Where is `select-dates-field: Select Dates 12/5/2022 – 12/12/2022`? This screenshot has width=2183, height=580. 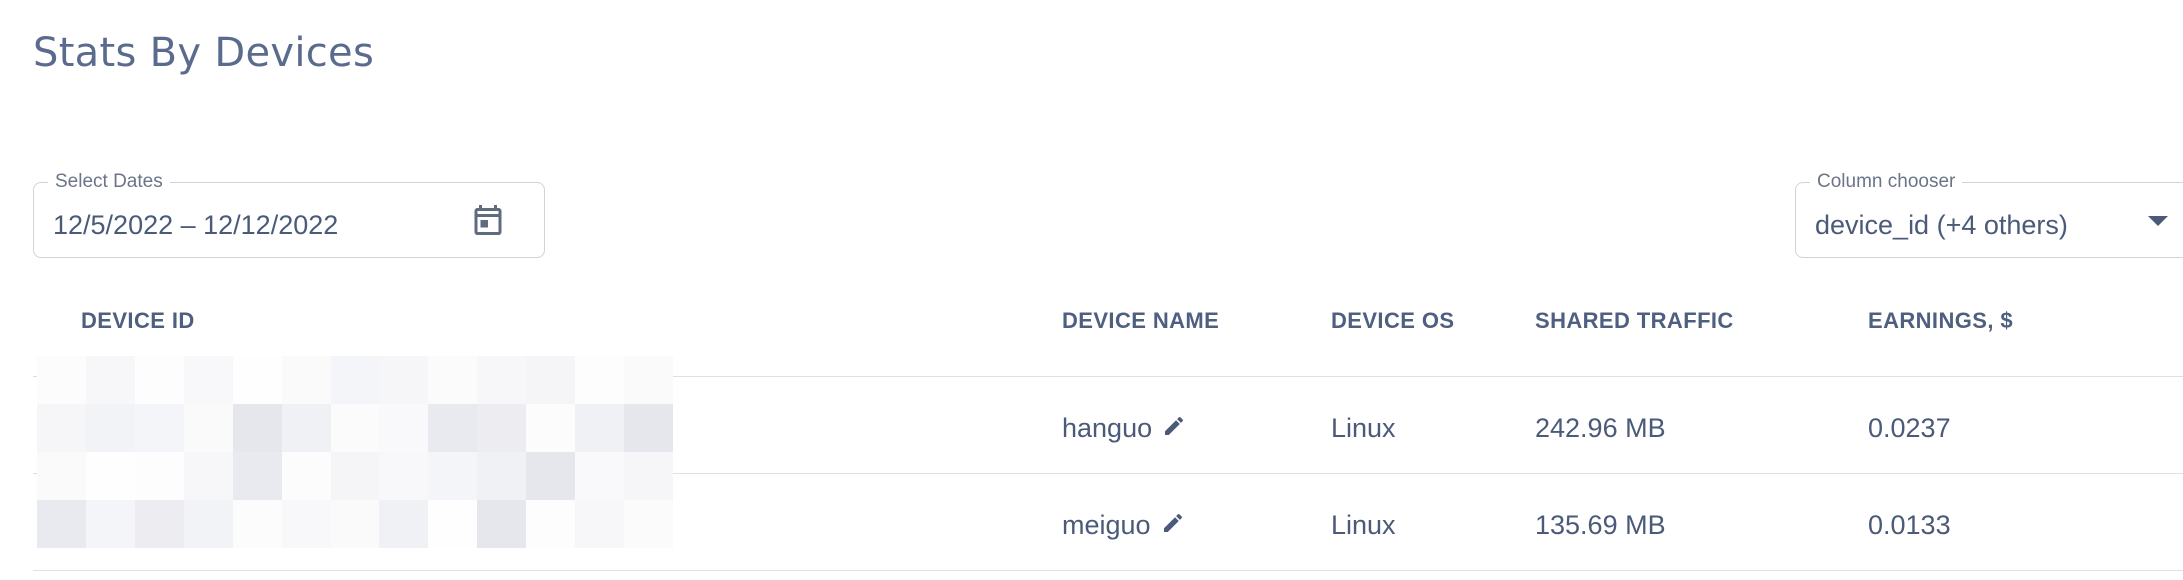 select-dates-field: Select Dates 12/5/2022 – 12/12/2022 is located at coordinates (289, 214).